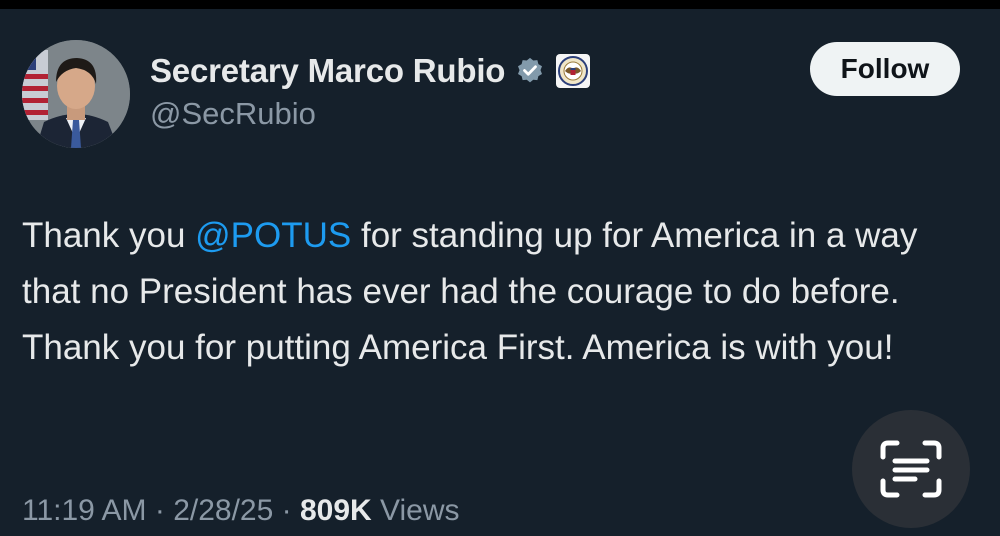  I want to click on text-scan-button, so click(911, 469).